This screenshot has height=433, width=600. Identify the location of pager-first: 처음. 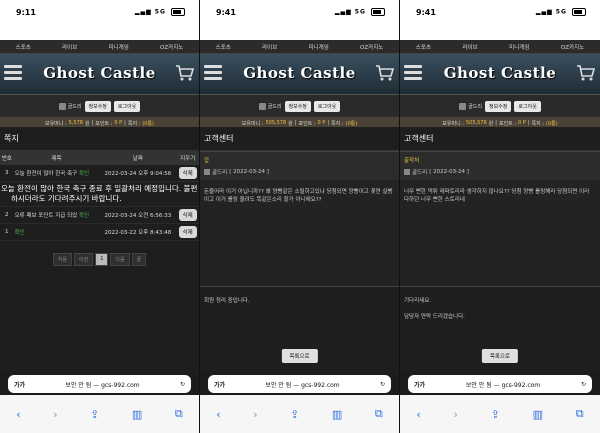
(62, 259).